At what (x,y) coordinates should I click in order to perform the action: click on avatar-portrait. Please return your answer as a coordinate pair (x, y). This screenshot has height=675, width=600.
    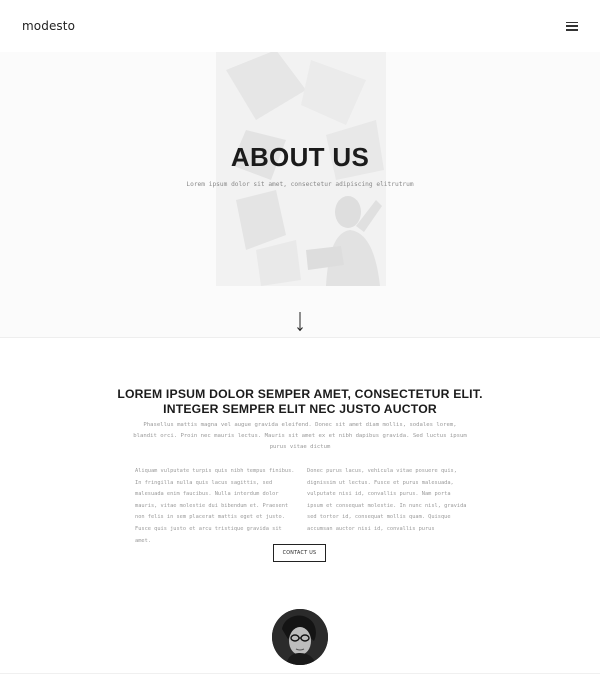
    Looking at the image, I should click on (300, 637).